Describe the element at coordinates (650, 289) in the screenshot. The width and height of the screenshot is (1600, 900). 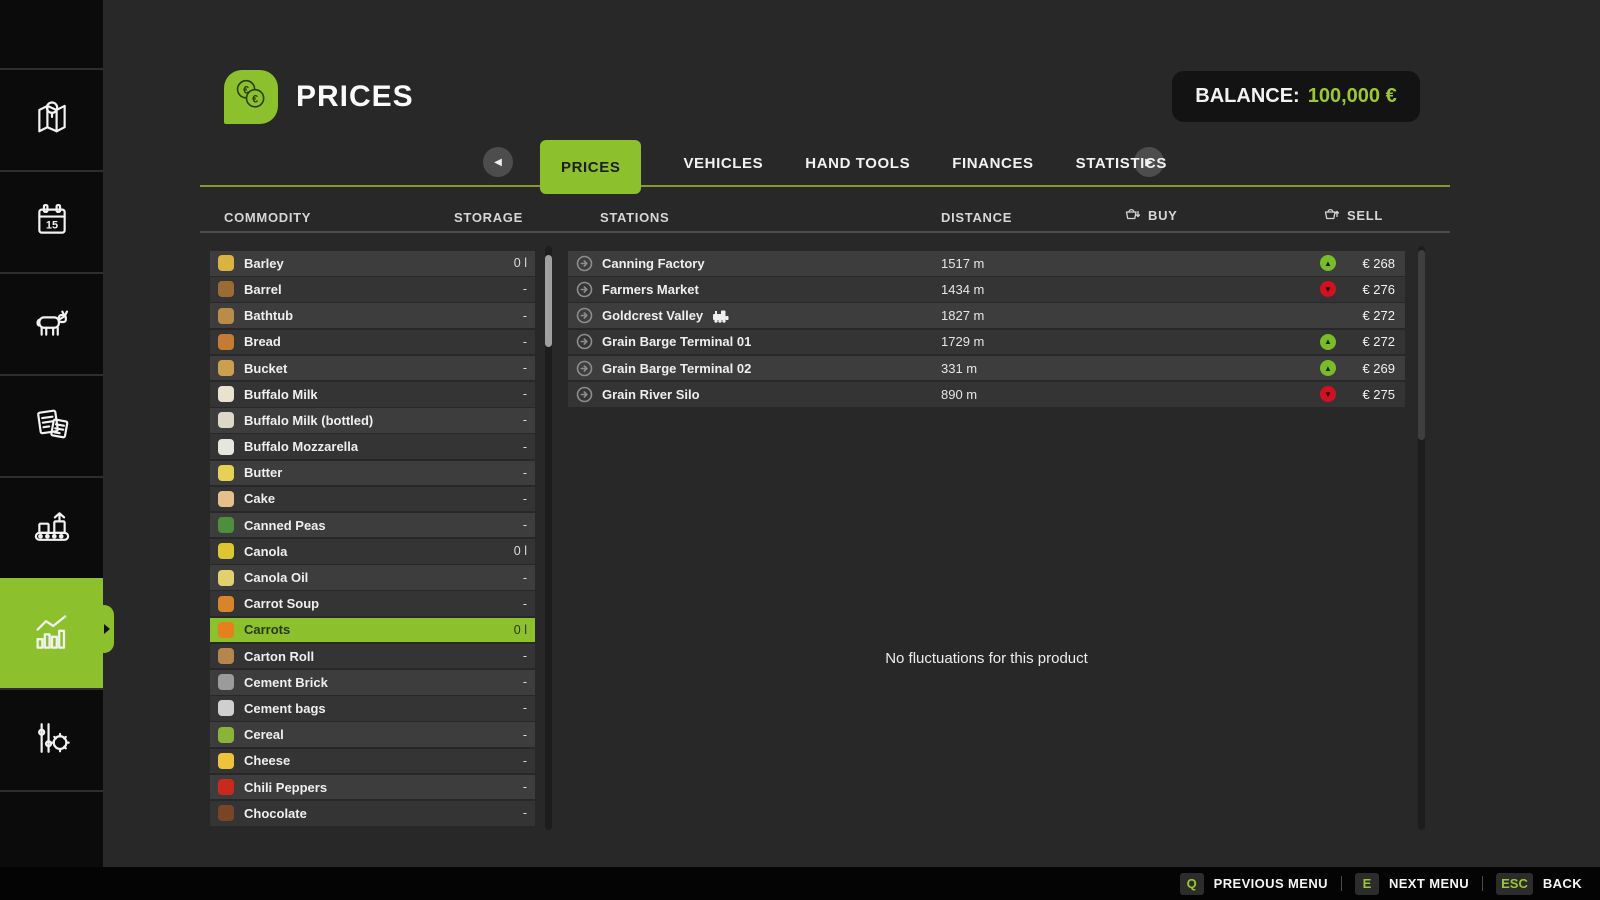
I see `station-name: Farmers Market` at that location.